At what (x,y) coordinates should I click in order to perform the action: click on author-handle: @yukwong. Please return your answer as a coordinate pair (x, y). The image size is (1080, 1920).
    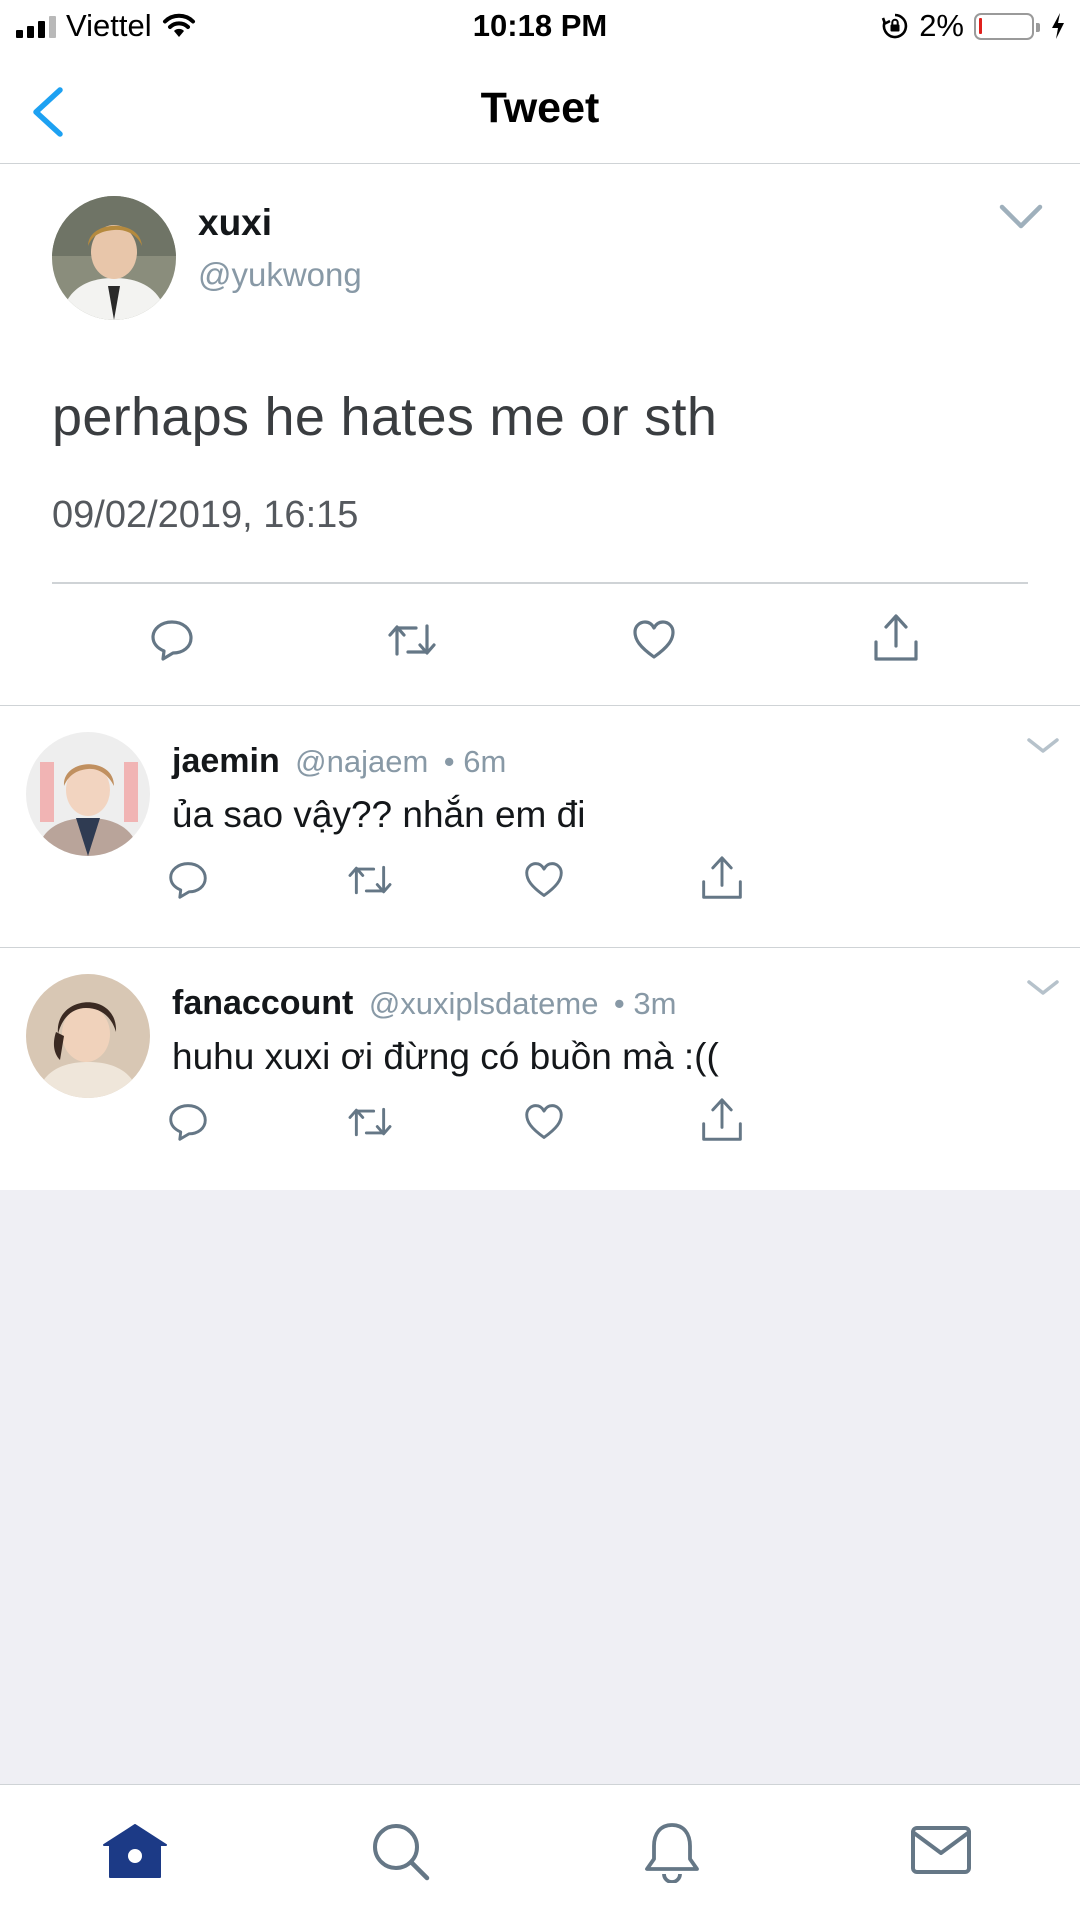
    Looking at the image, I should click on (280, 275).